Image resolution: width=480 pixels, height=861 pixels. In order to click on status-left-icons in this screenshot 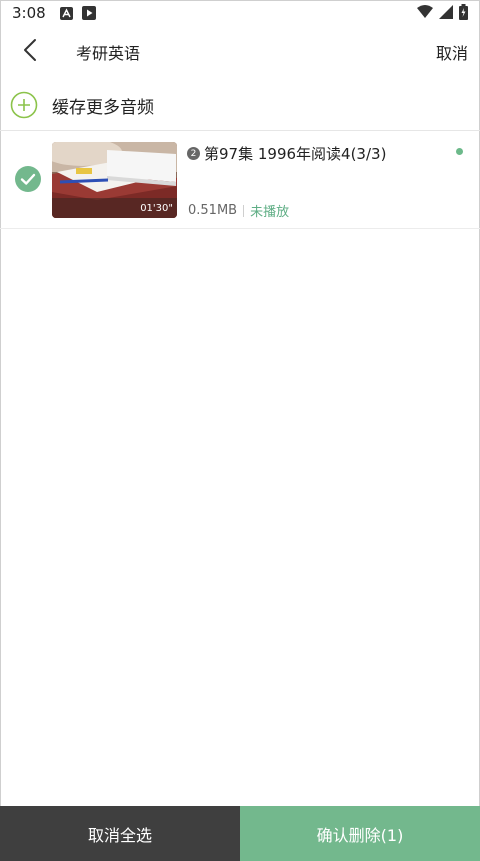, I will do `click(78, 13)`.